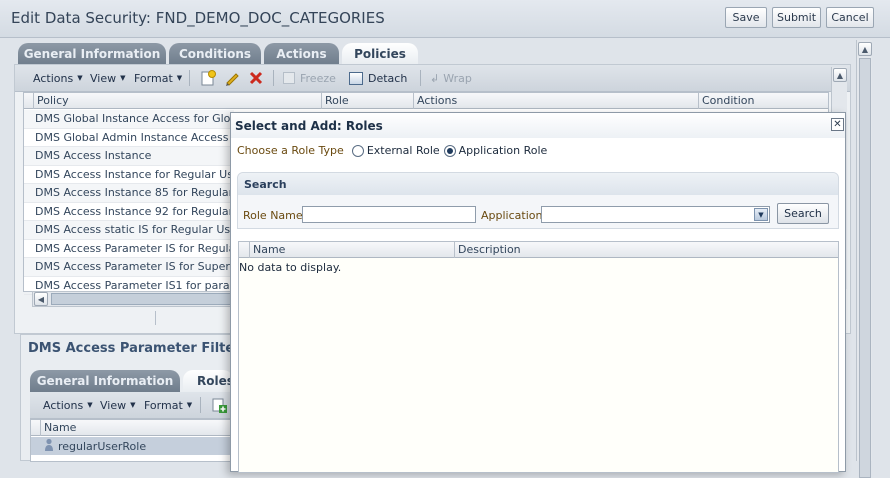  What do you see at coordinates (129, 193) in the screenshot?
I see `table-row: DMS Access Instance 85 for Regular Use` at bounding box center [129, 193].